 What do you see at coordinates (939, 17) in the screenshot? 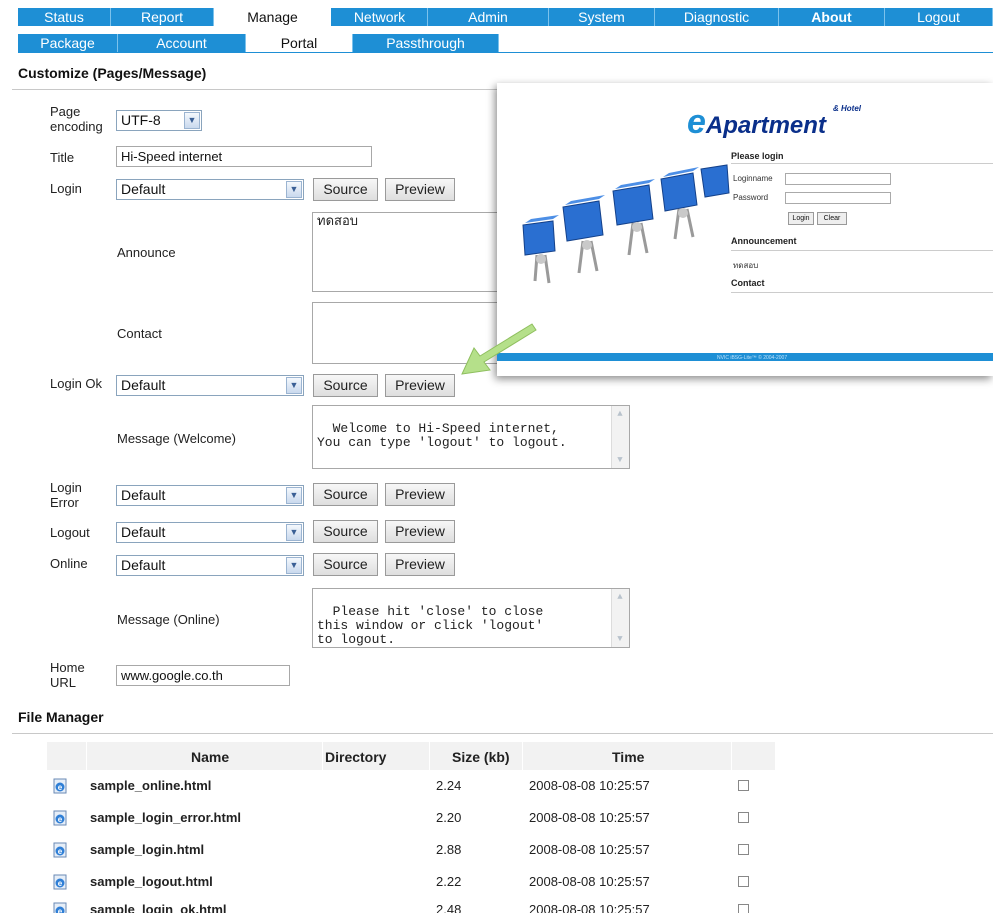
I see `tab-logout: Logout` at bounding box center [939, 17].